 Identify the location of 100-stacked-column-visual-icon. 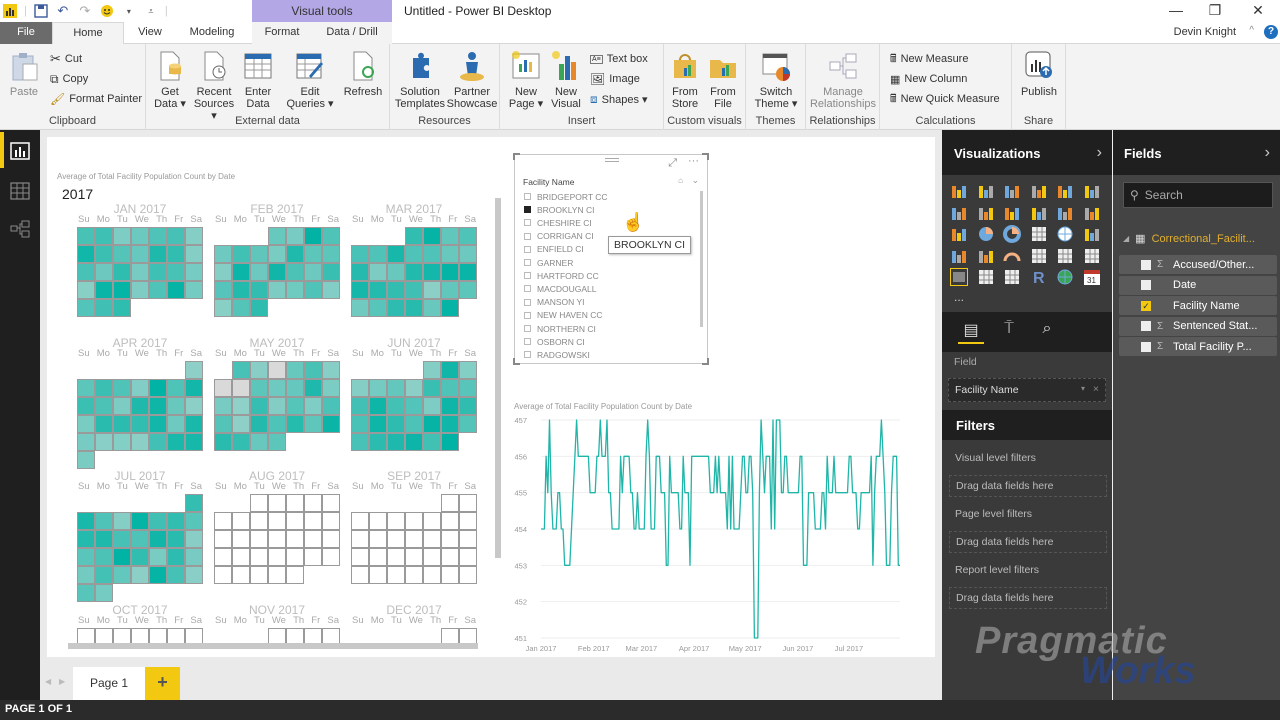
(1092, 191).